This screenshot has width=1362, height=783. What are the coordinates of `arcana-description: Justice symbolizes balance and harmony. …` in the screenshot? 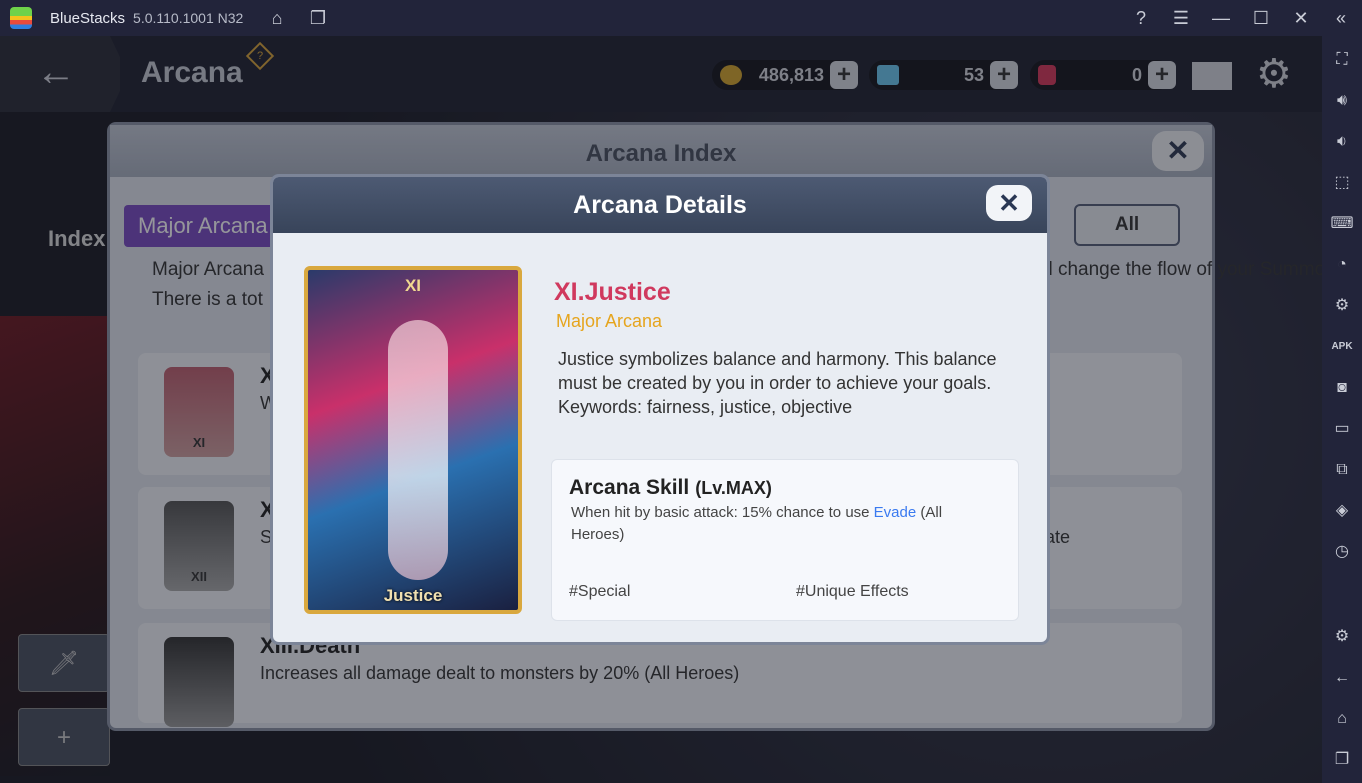 It's located at (783, 383).